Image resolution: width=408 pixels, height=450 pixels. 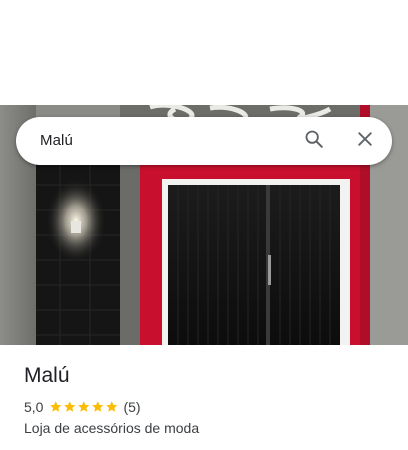 I want to click on rating-stars, so click(x=84, y=407).